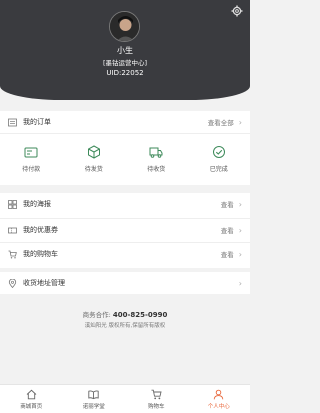  I want to click on orders-card: 我的订单 查看全部 › 待付款 待发货 待收货 已完成, so click(125, 148).